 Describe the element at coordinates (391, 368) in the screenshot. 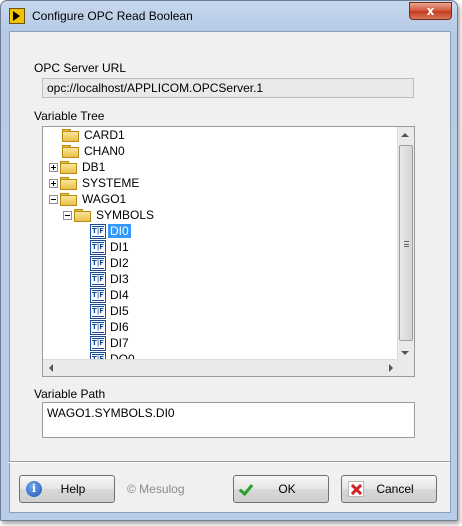

I see `scroll-right-icon` at that location.